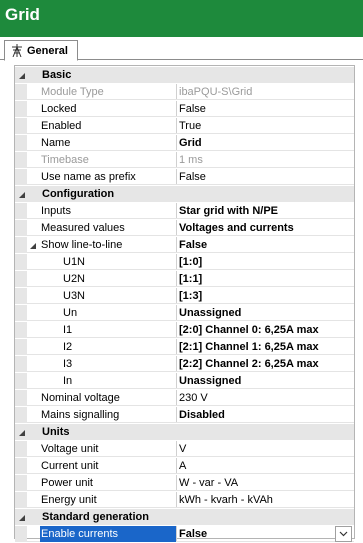 The image size is (363, 543). I want to click on property-row-power-unit: Power unit W - var - VA, so click(184, 483).